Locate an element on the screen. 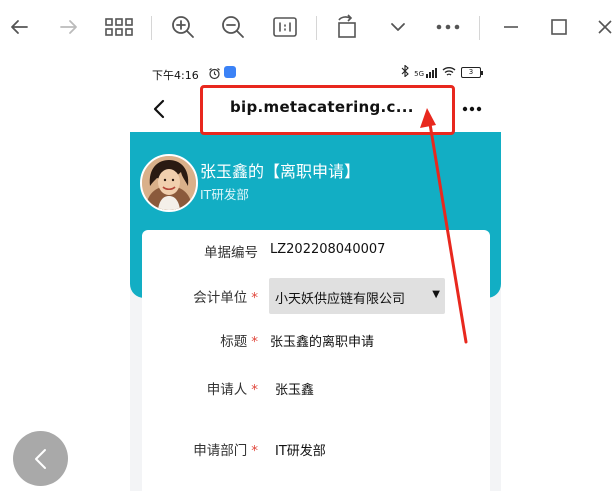 This screenshot has height=491, width=614. annotation-arrow is located at coordinates (444, 226).